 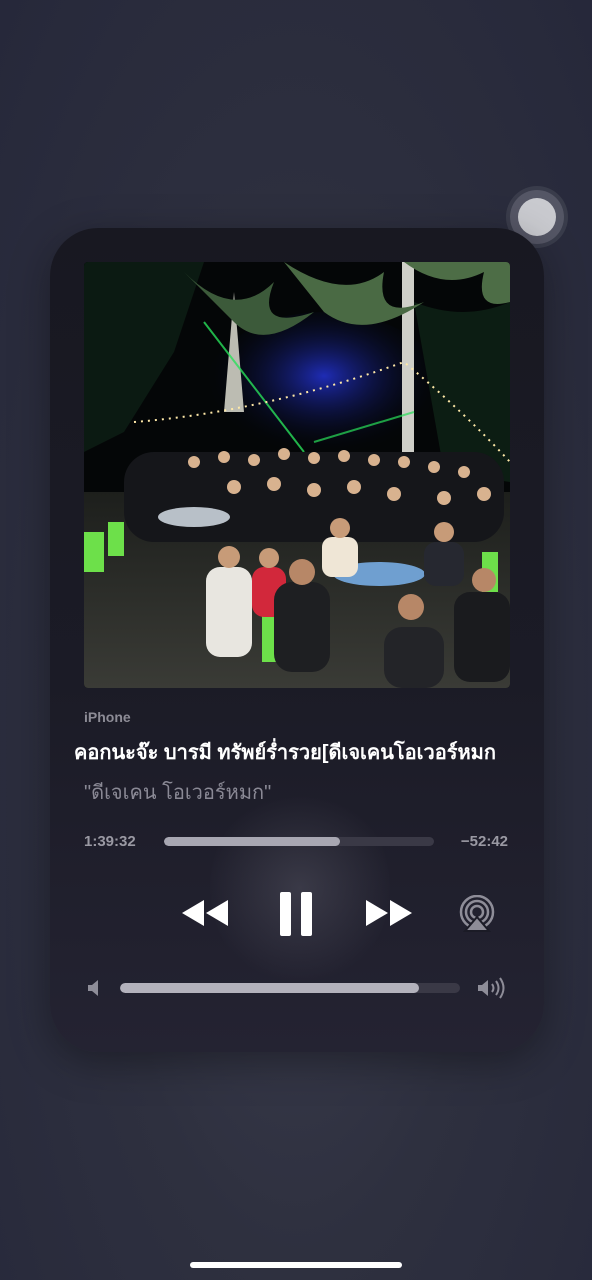 I want to click on playback-scrubber, so click(x=299, y=841).